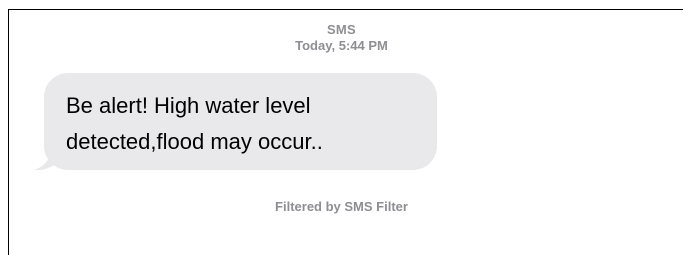 The image size is (683, 255). Describe the element at coordinates (341, 45) in the screenshot. I see `message-timestamp: Today, 5:44 PM` at that location.